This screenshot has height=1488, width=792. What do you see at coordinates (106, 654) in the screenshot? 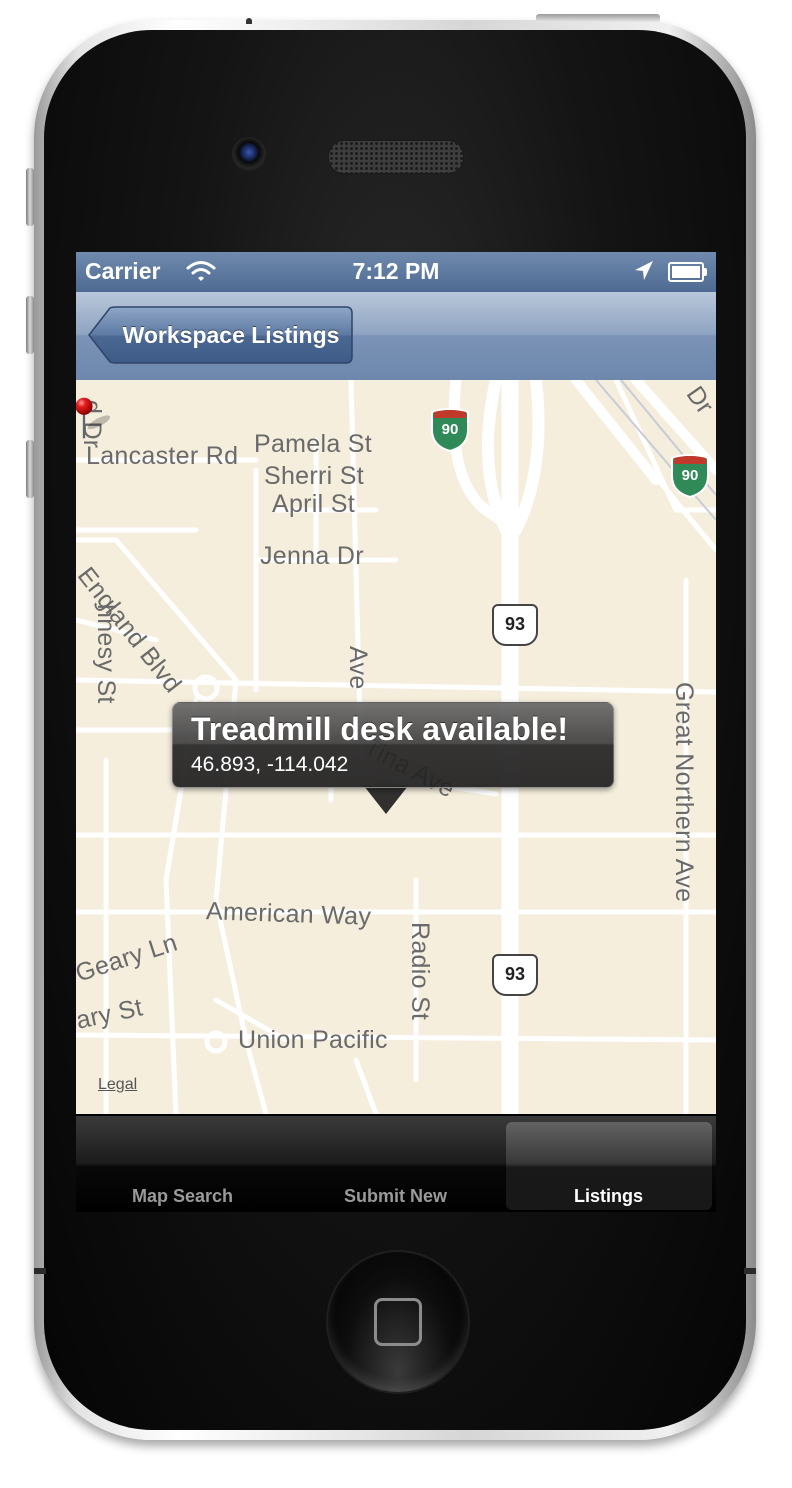
I see `street-label: hnesy St` at bounding box center [106, 654].